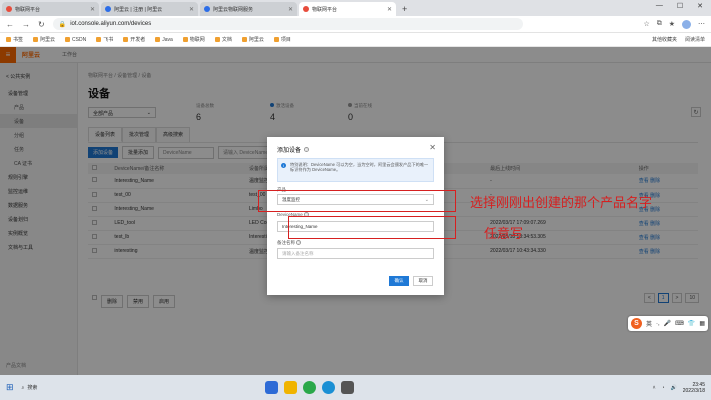  I want to click on remark-input-placeholder: 请输入备注名称, so click(298, 253).